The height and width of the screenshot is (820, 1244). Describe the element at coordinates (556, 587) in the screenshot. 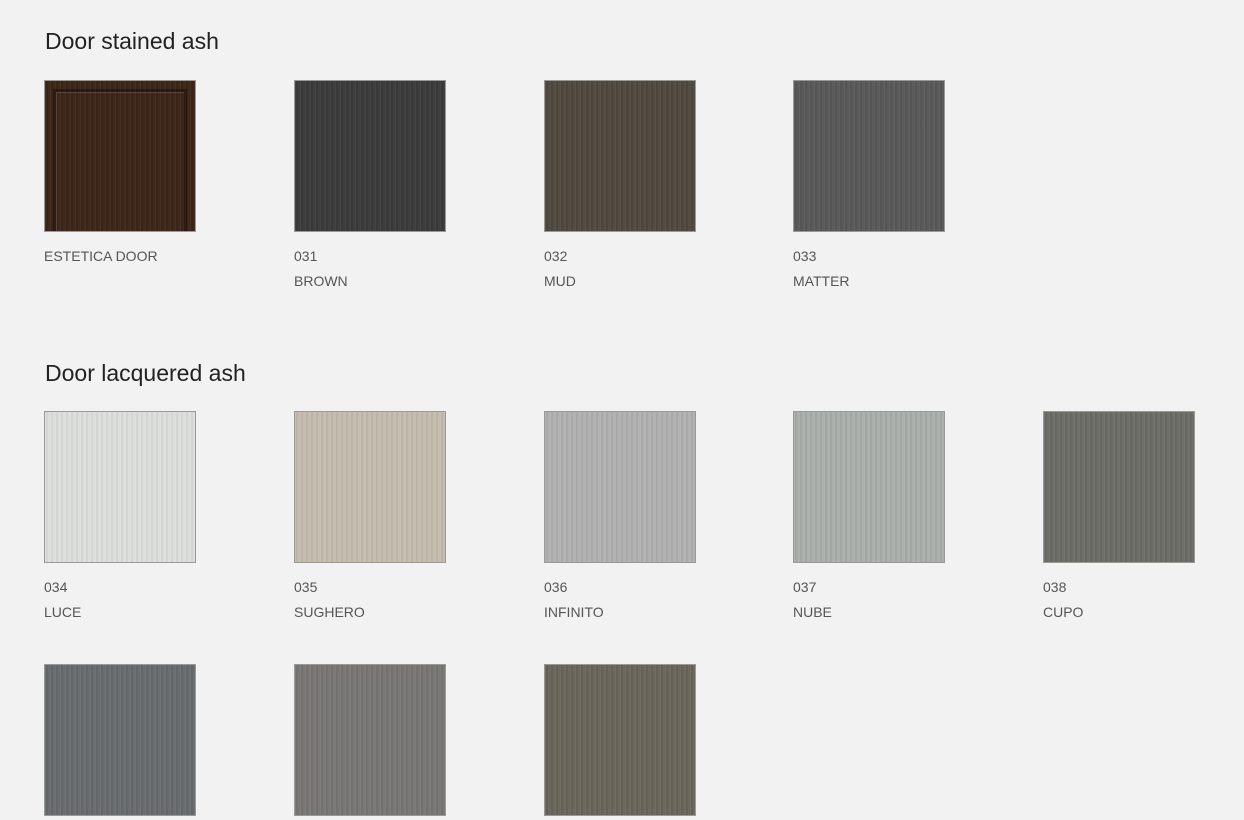

I see `swatch-code: 036` at that location.